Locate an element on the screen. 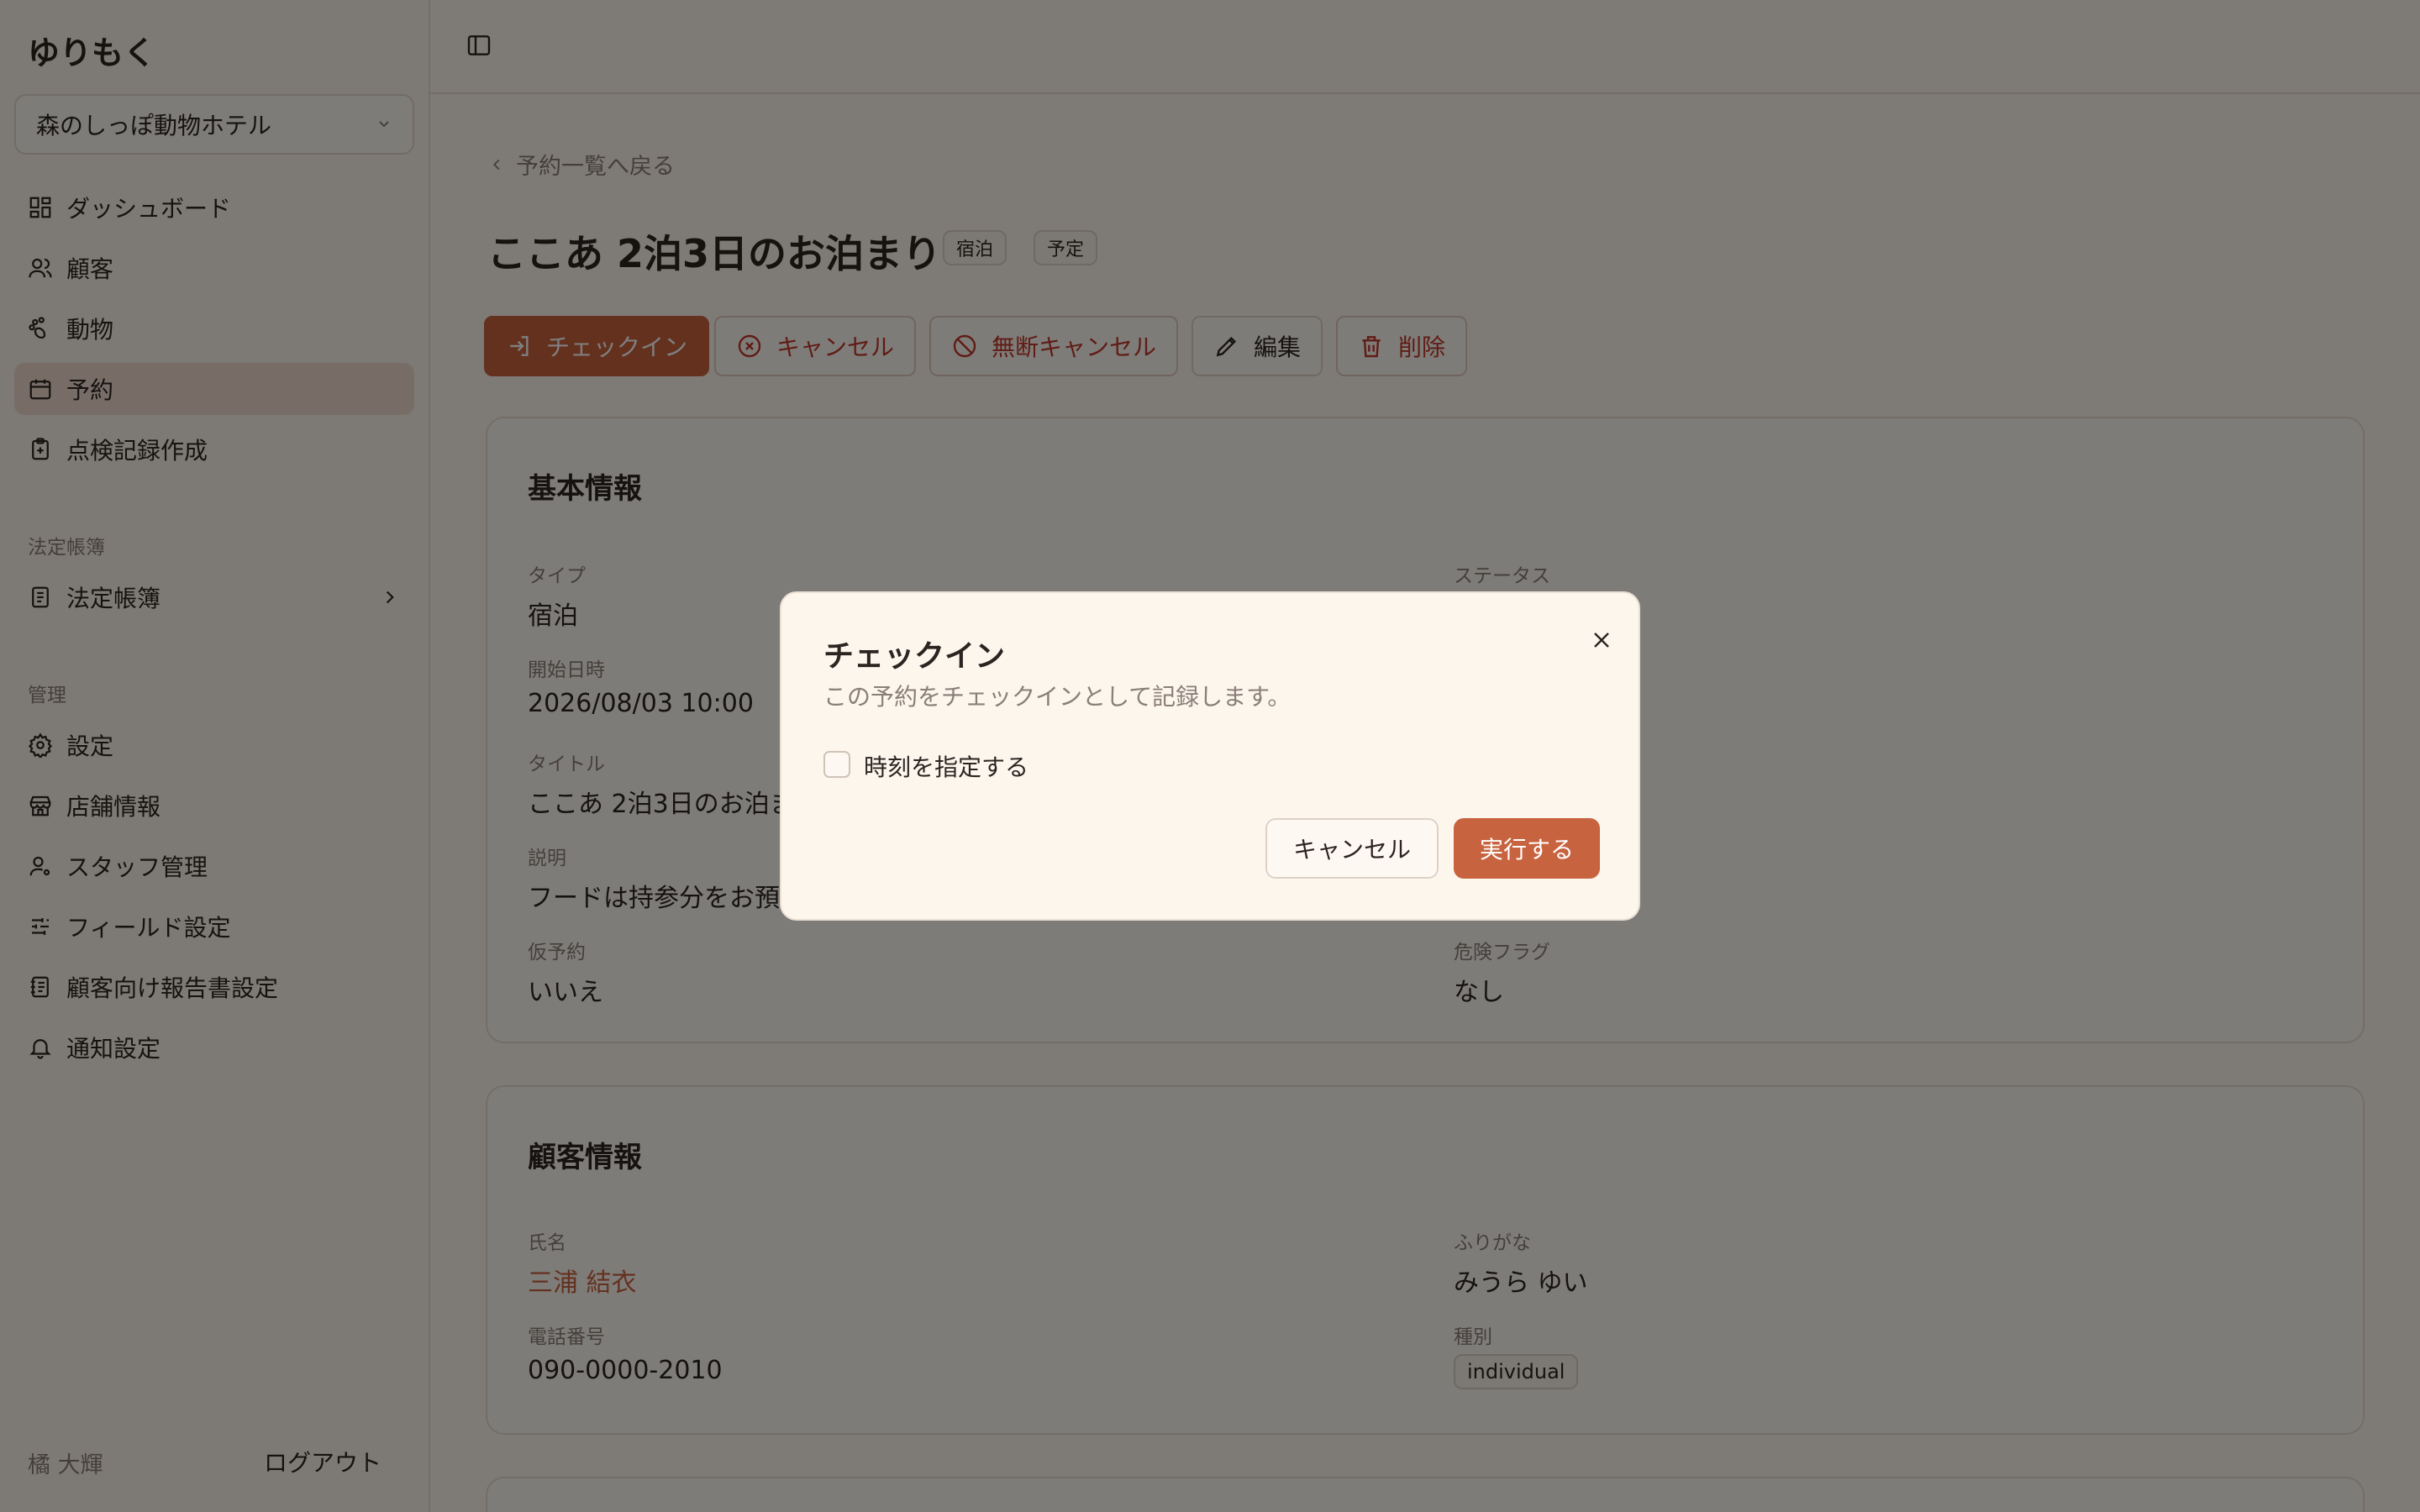 The width and height of the screenshot is (2420, 1512). dialog-title: チェックイン is located at coordinates (914, 656).